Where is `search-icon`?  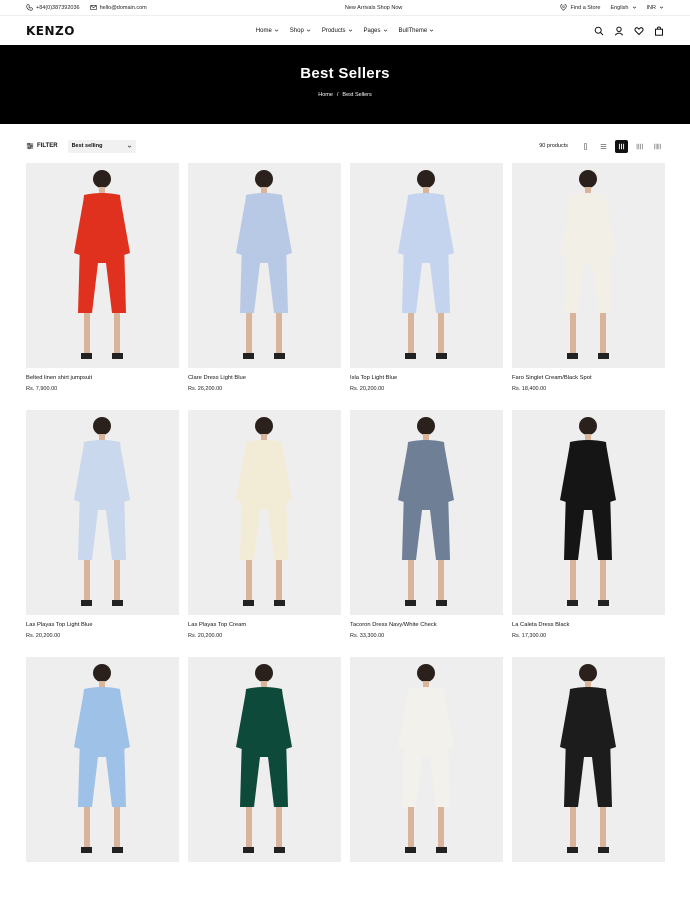 search-icon is located at coordinates (599, 31).